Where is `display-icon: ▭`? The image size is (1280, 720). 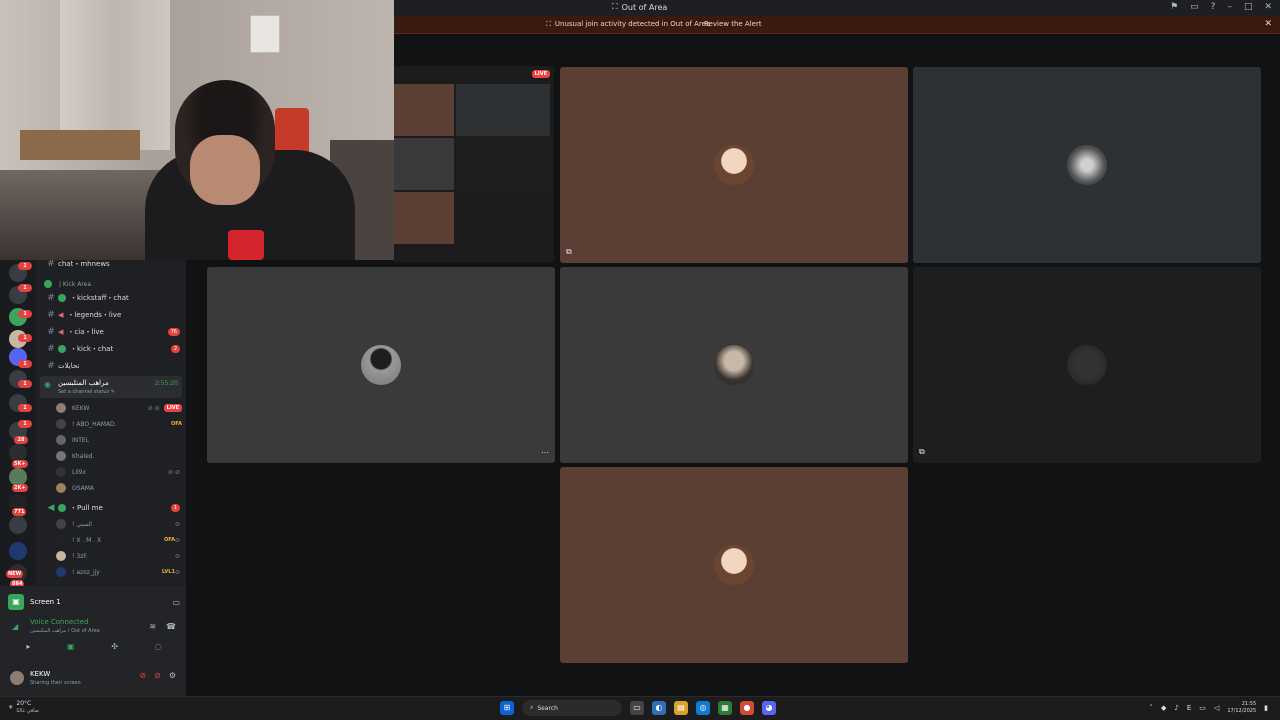 display-icon: ▭ is located at coordinates (1202, 708).